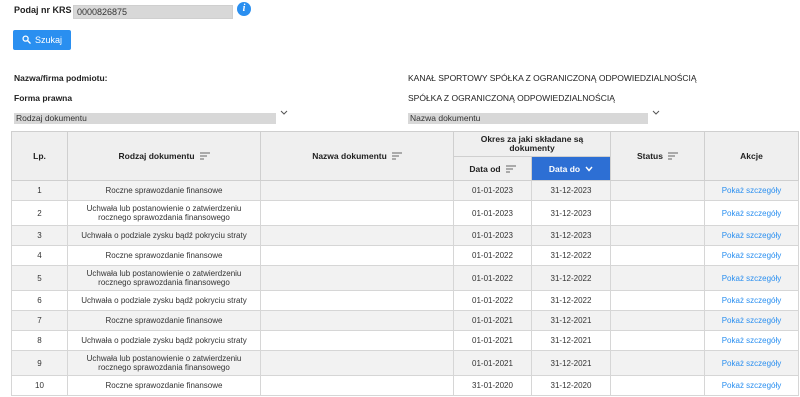  Describe the element at coordinates (39, 340) in the screenshot. I see `cell-lp: 8` at that location.